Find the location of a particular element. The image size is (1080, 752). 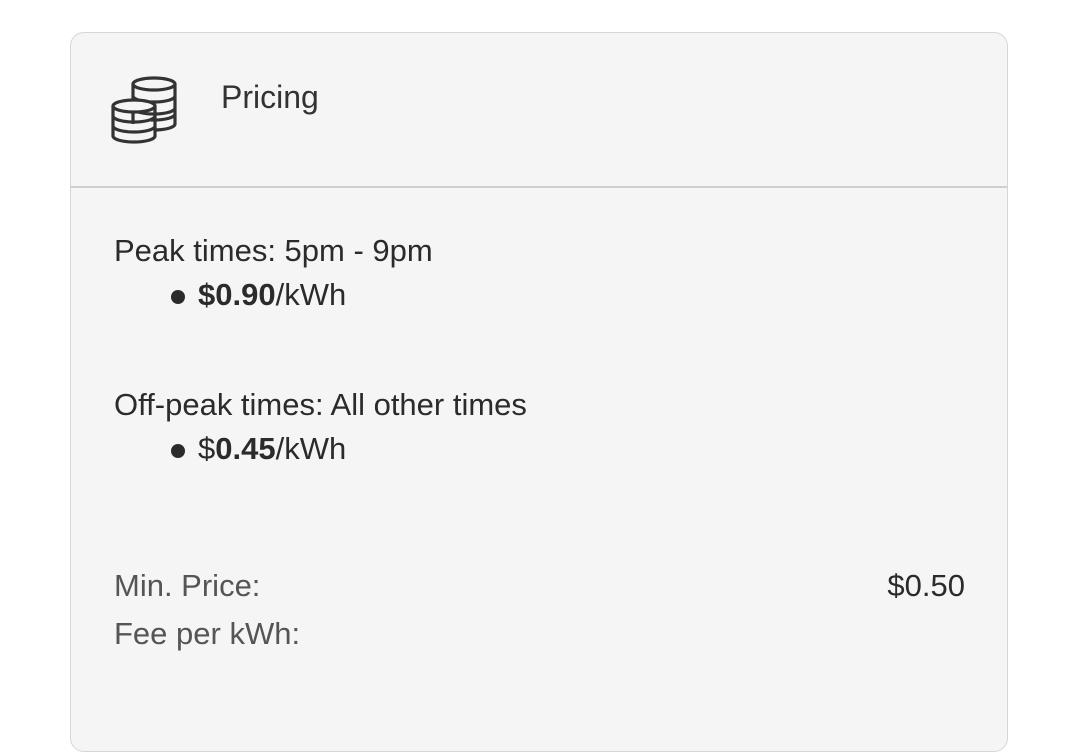

fee-per-kwh-label: Fee per kWh: is located at coordinates (207, 633).